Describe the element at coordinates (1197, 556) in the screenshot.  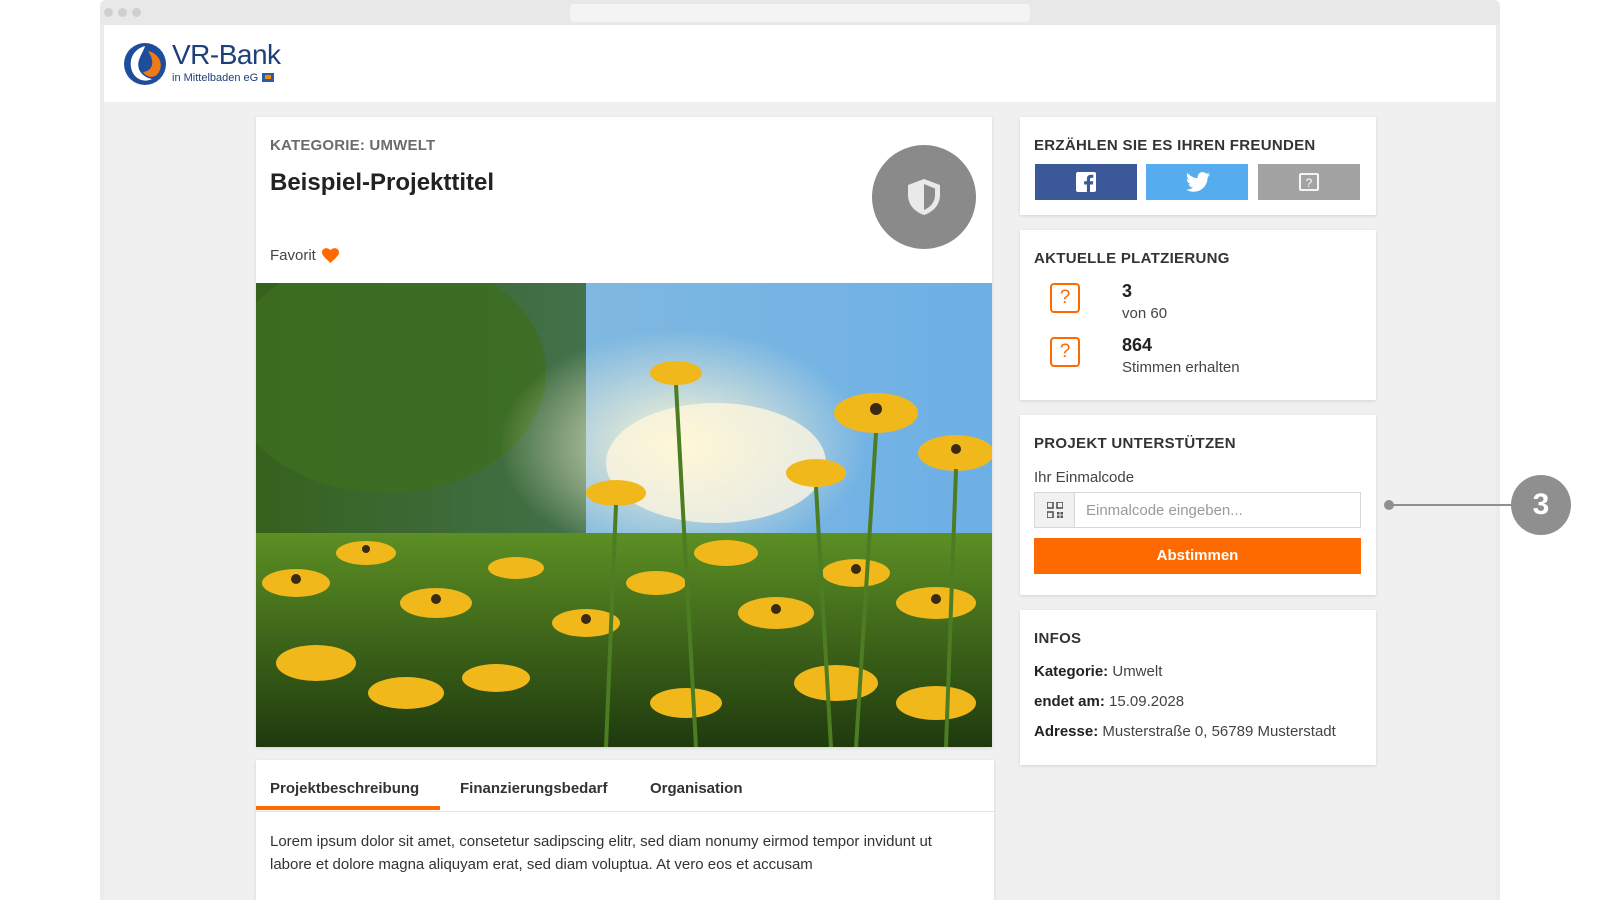
I see `vote-button: Abstimmen` at that location.